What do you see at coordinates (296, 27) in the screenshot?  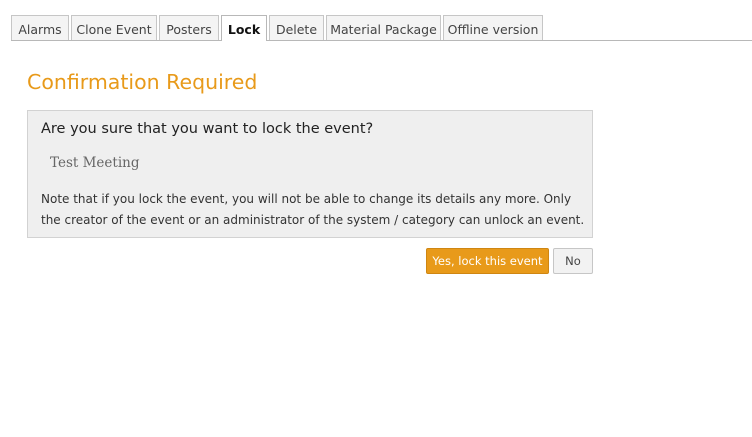 I see `tab-delete: Delete` at bounding box center [296, 27].